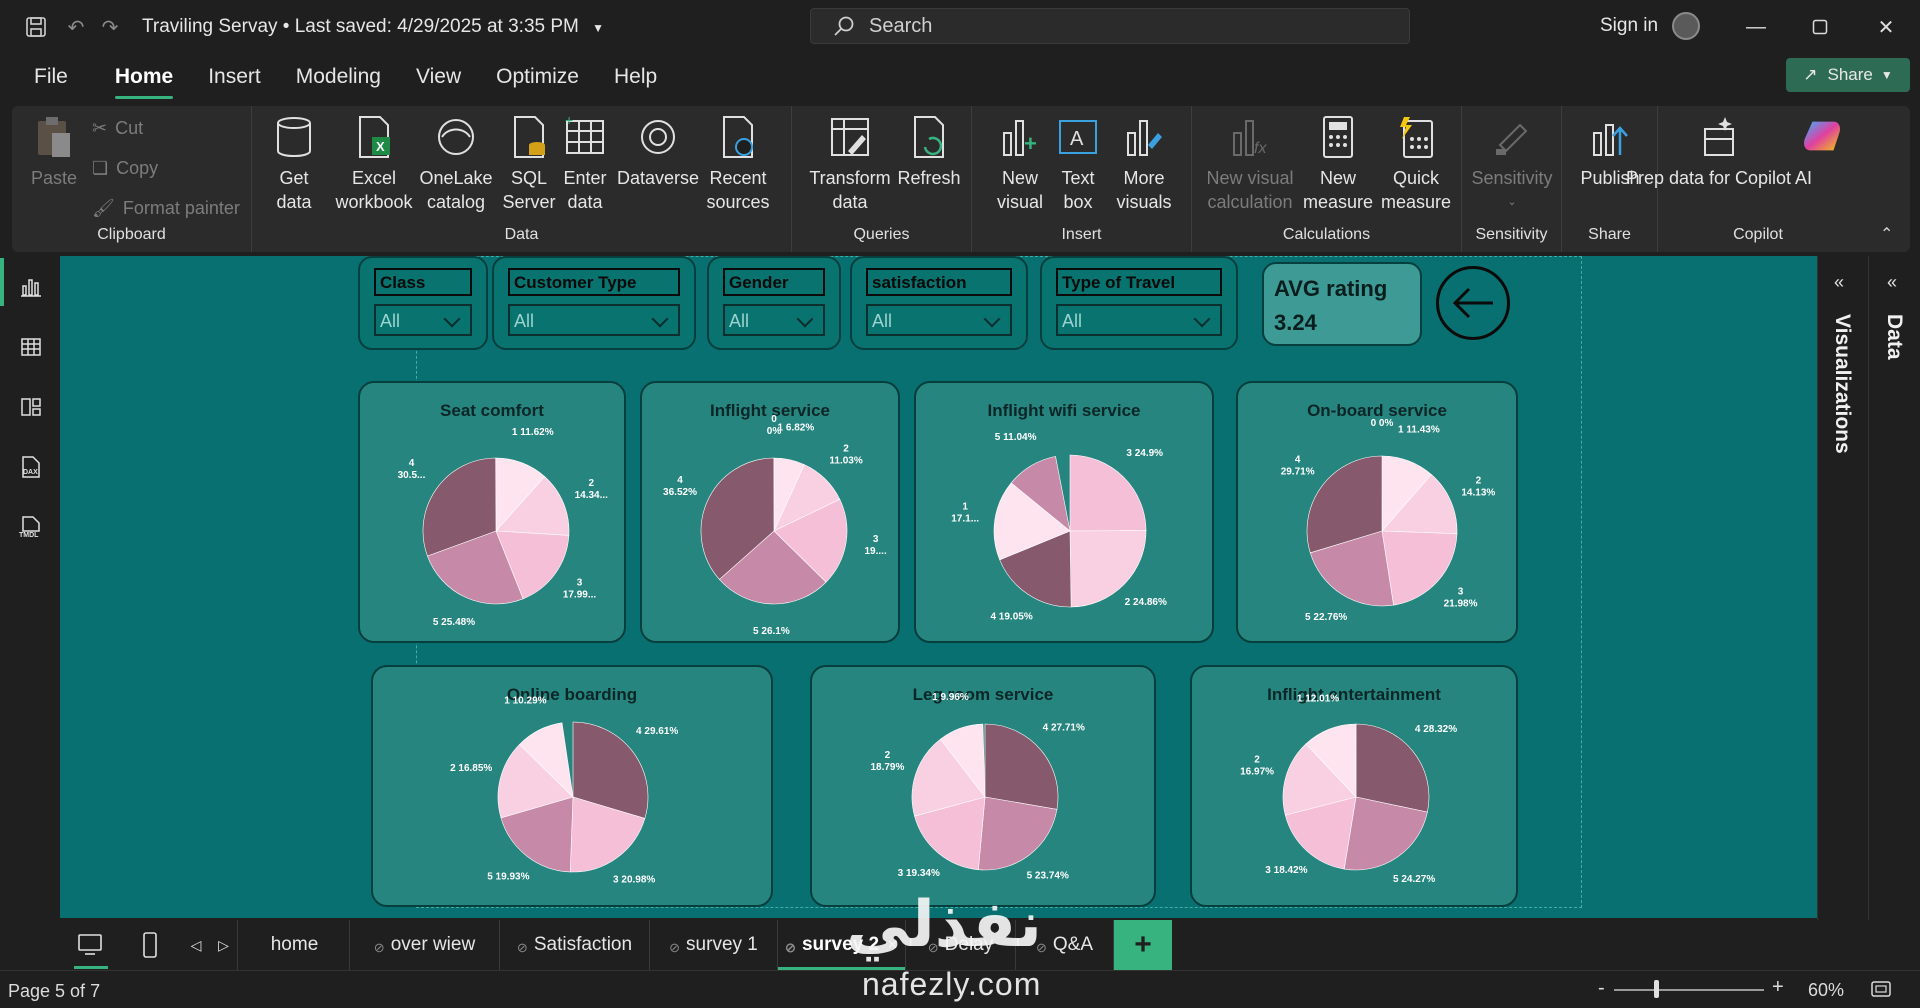 Image resolution: width=1920 pixels, height=1008 pixels. Describe the element at coordinates (529, 164) in the screenshot. I see `sql-server-button: SQL Server` at that location.